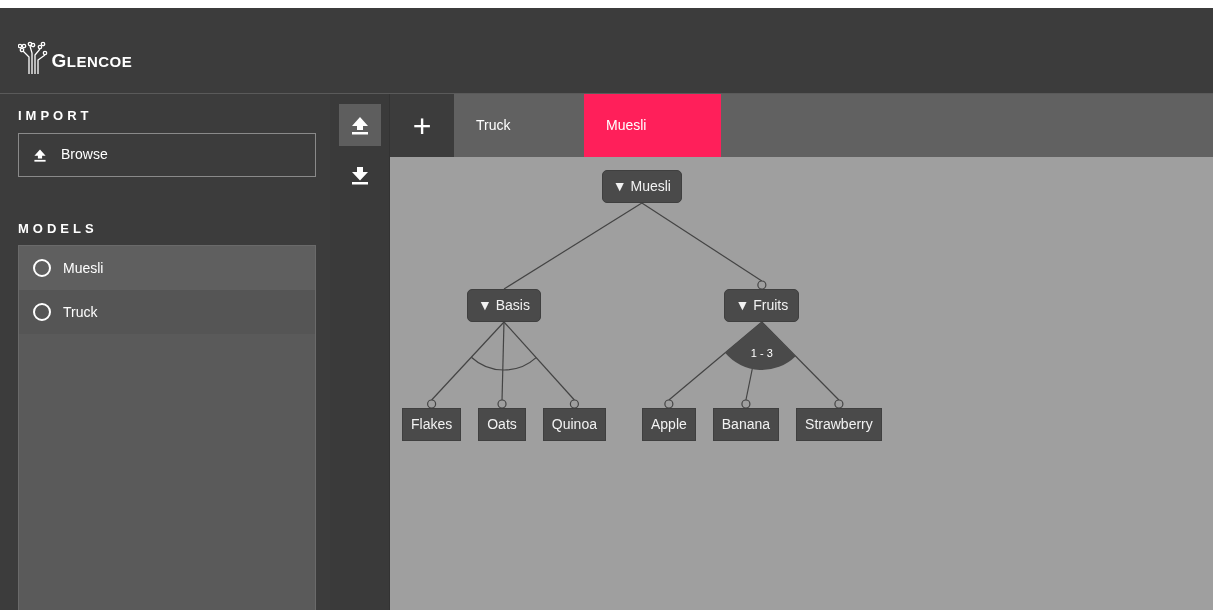  What do you see at coordinates (574, 424) in the screenshot?
I see `feature-node: Quinoa` at bounding box center [574, 424].